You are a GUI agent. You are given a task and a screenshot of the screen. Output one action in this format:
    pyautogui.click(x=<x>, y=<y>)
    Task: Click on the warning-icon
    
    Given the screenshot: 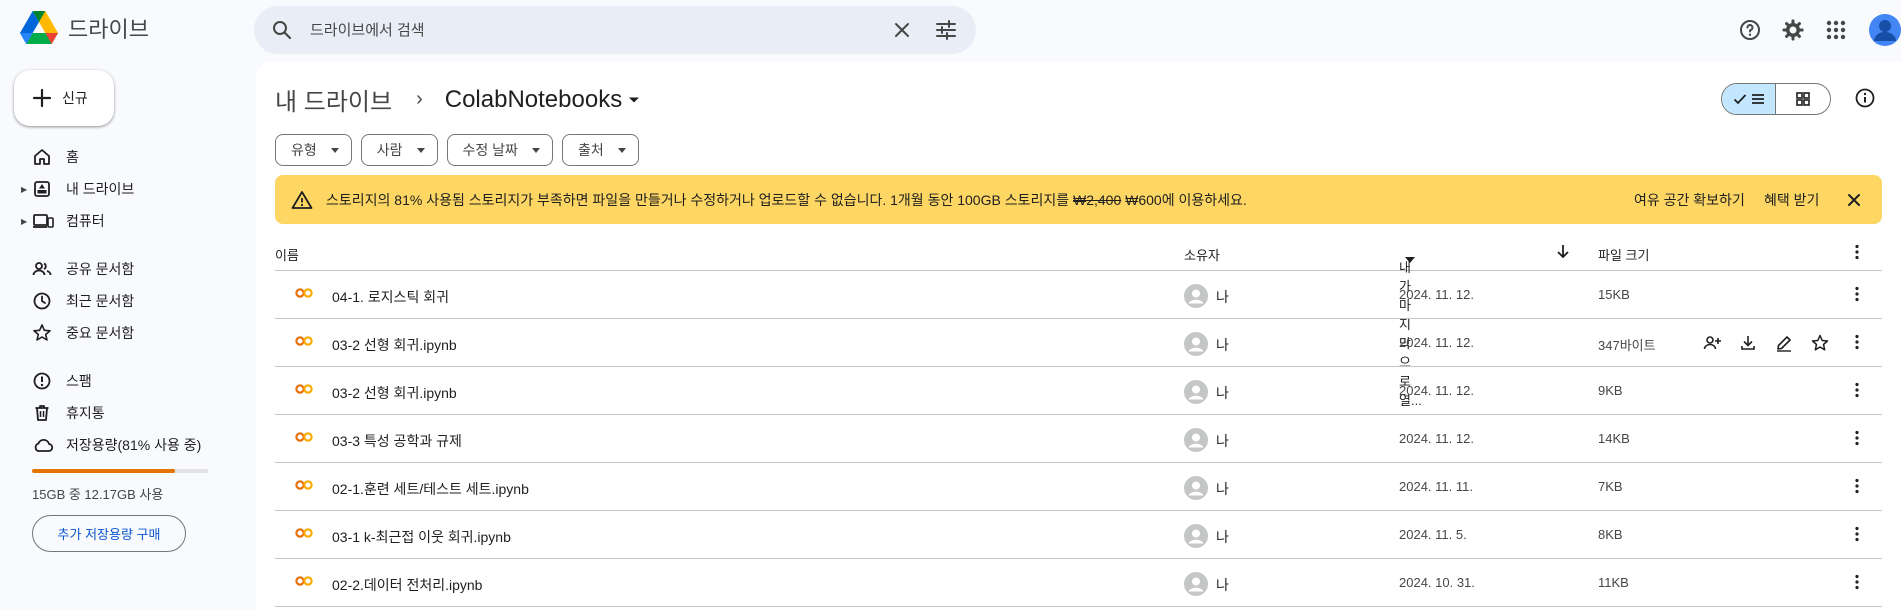 What is the action you would take?
    pyautogui.click(x=302, y=200)
    